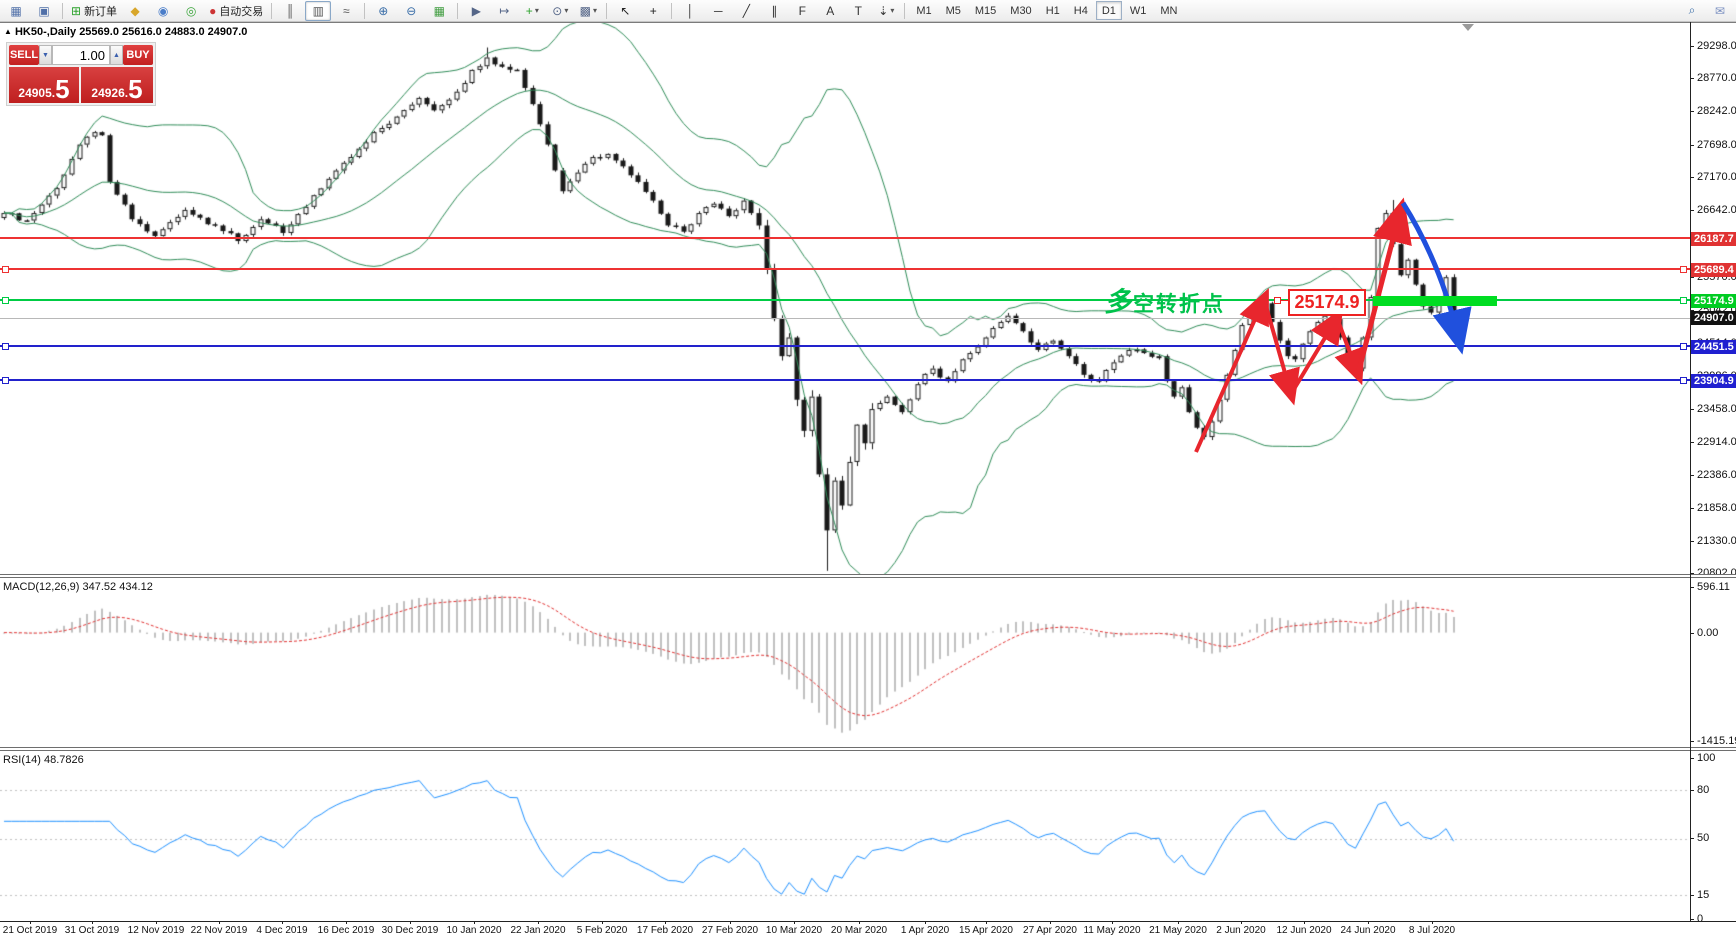 This screenshot has width=1736, height=939. What do you see at coordinates (163, 32) in the screenshot?
I see `ohlc-quote: 25569.0 25616.0 24883.0 24907.0` at bounding box center [163, 32].